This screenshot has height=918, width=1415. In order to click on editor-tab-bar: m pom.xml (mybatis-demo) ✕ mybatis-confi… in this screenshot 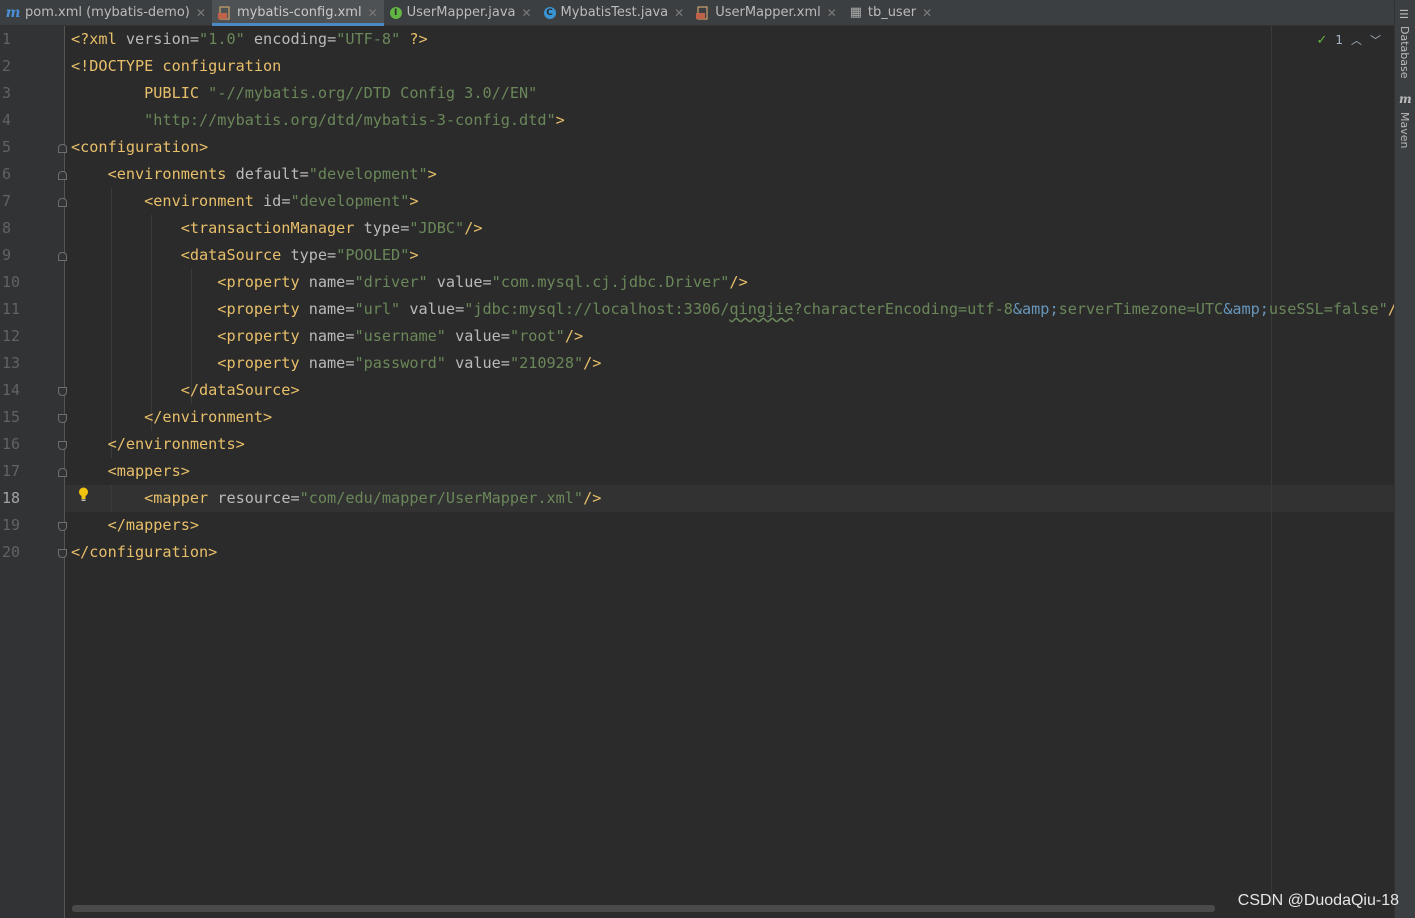, I will do `click(697, 13)`.